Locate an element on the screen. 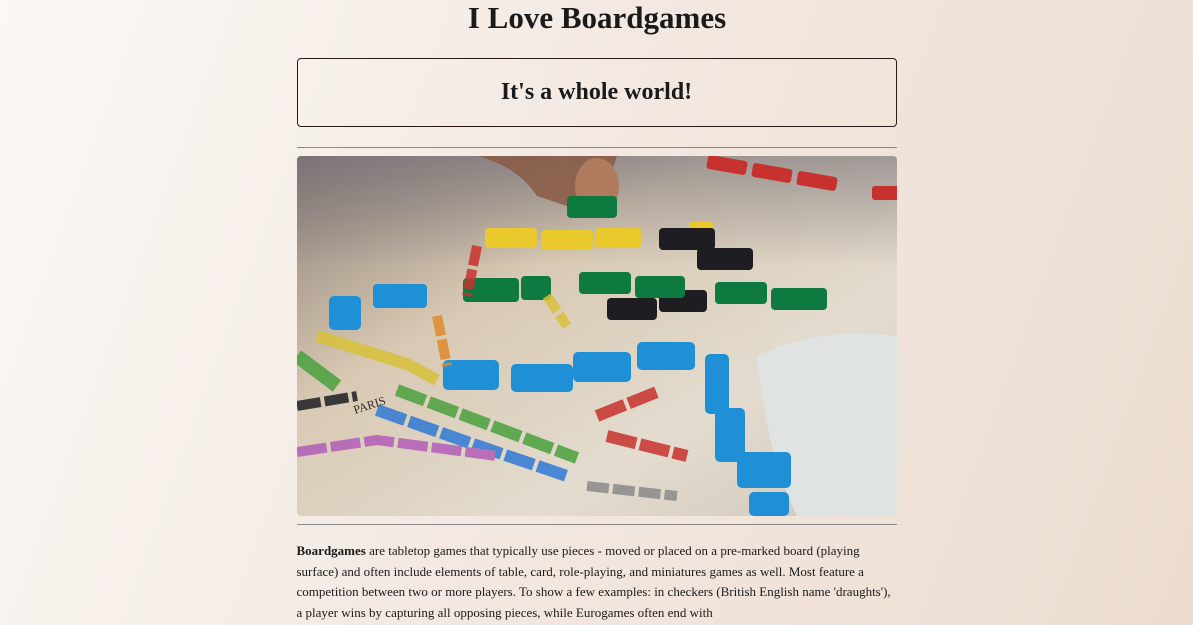  divider-top is located at coordinates (596, 147).